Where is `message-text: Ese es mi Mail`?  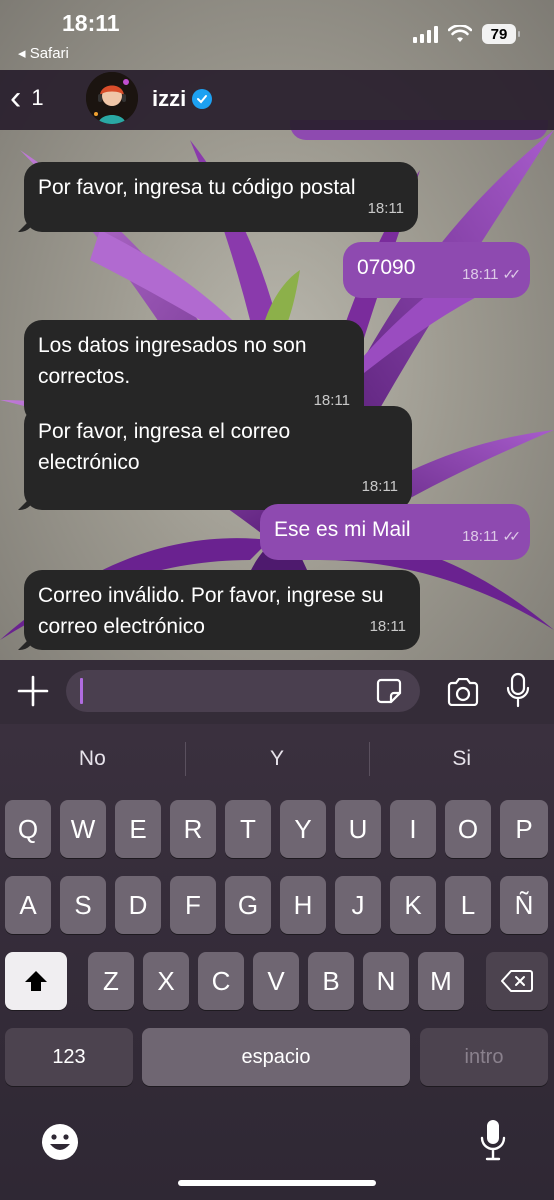
message-text: Ese es mi Mail is located at coordinates (342, 529).